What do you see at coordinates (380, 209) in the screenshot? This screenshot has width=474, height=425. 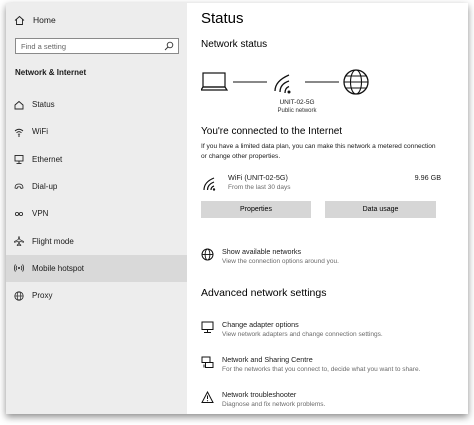 I see `data-usage-button: Data usage` at bounding box center [380, 209].